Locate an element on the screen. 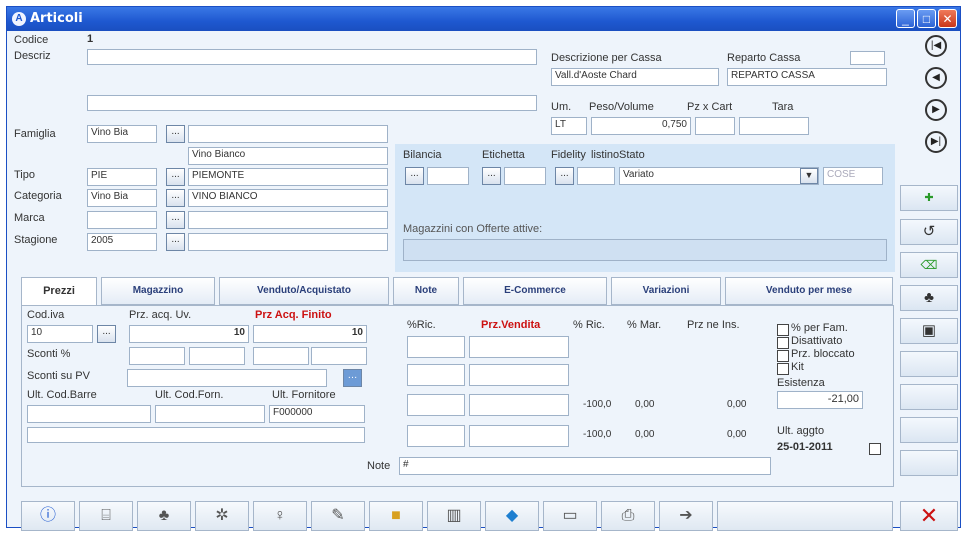  add-record-button: ✚ is located at coordinates (929, 198).